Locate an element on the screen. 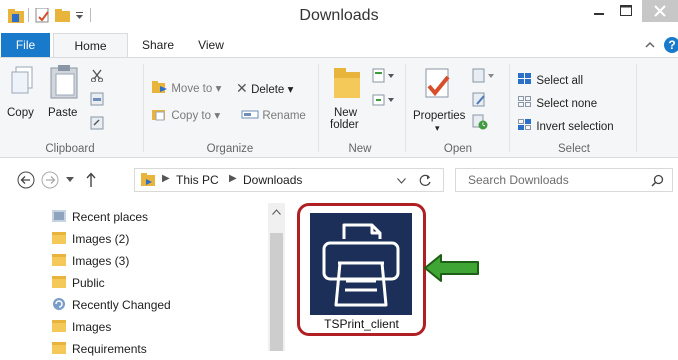  refresh-icon is located at coordinates (425, 180).